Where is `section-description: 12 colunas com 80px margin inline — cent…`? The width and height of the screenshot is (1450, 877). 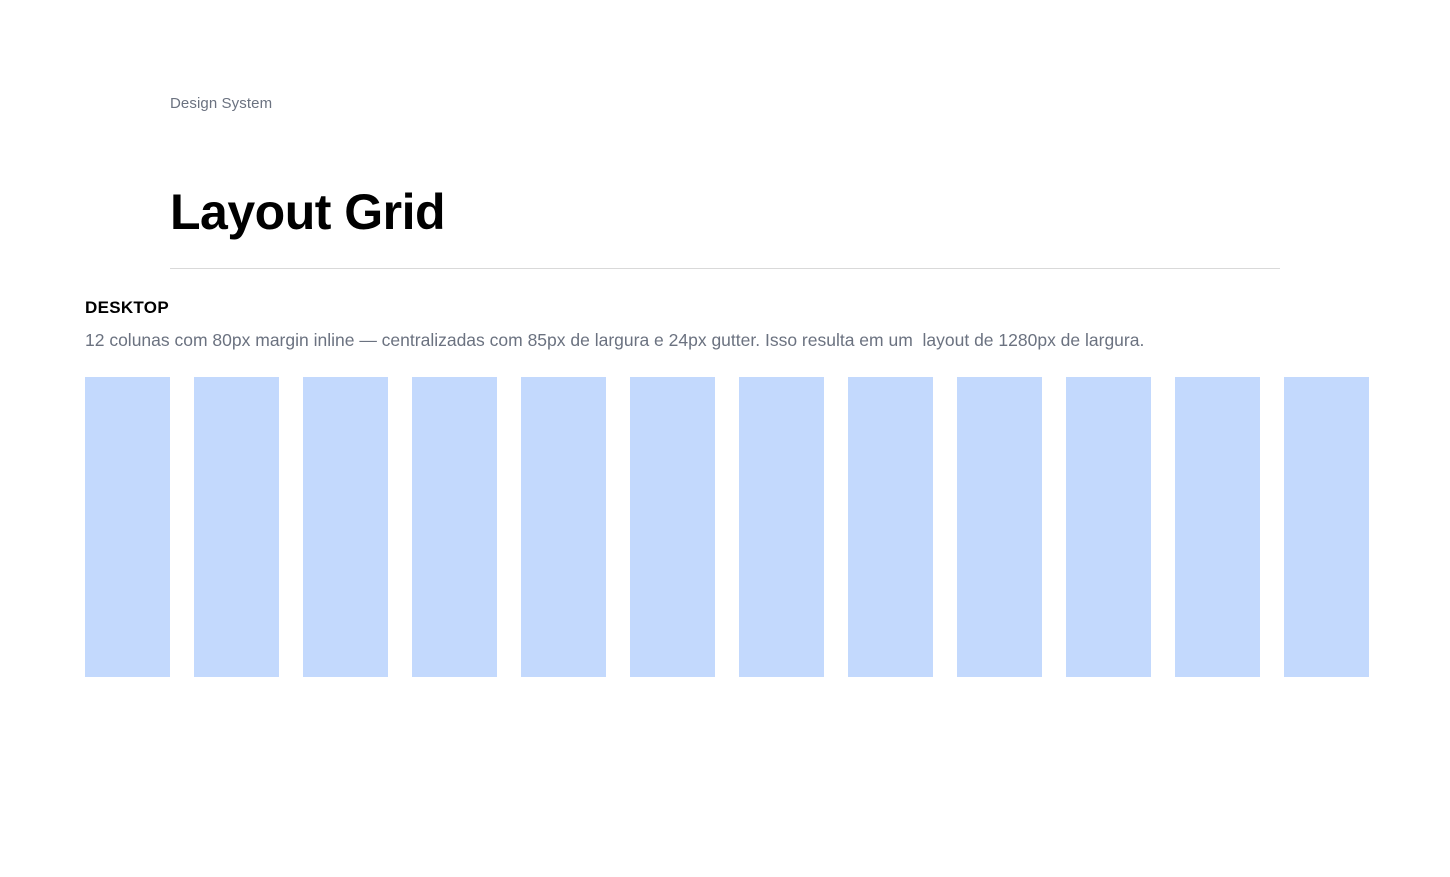 section-description: 12 colunas com 80px margin inline — cent… is located at coordinates (615, 340).